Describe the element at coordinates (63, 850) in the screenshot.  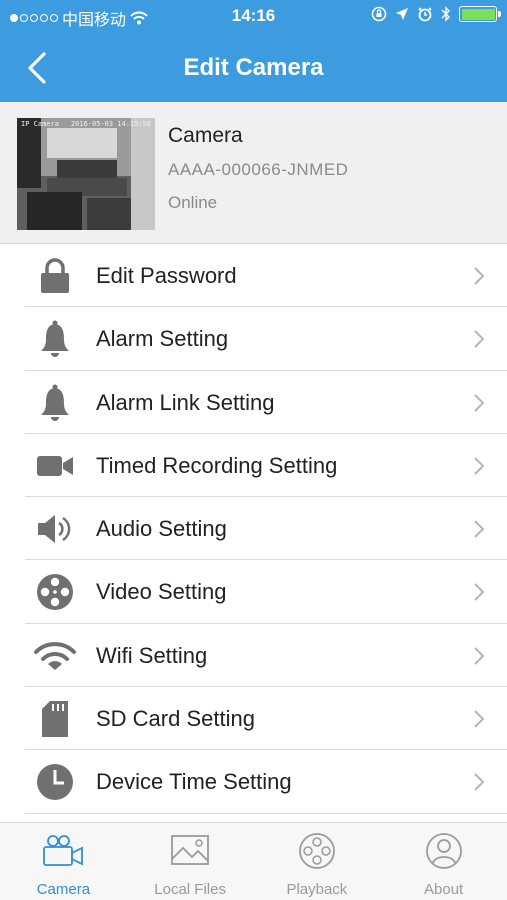
I see `camera-tab-icon` at that location.